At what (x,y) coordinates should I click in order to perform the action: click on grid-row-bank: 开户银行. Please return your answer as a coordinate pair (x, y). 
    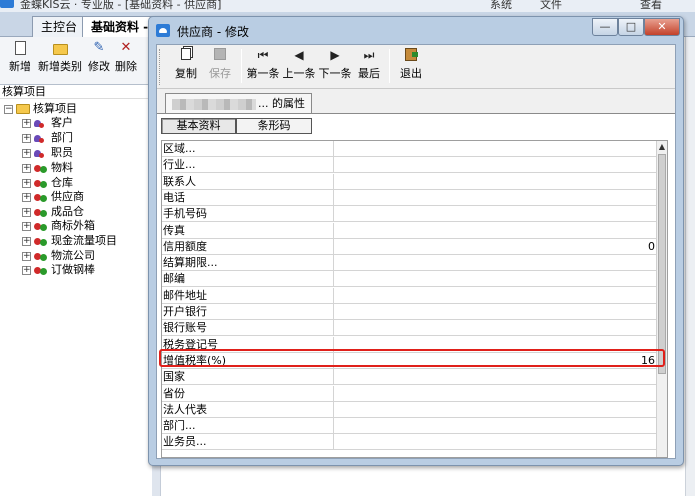
    Looking at the image, I should click on (410, 312).